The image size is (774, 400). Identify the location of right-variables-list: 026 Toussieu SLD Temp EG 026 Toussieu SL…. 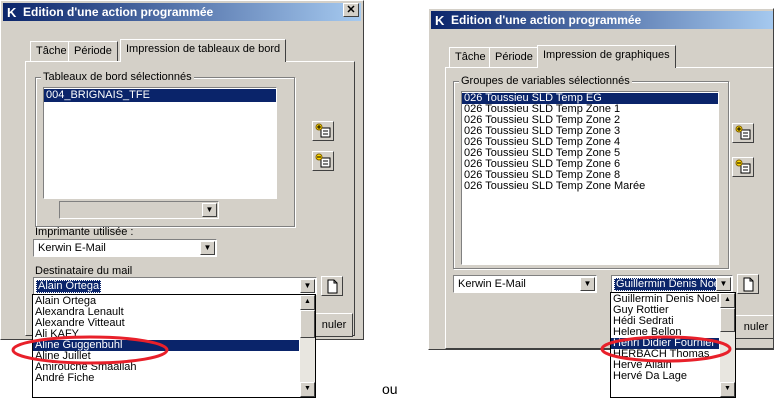
(590, 178).